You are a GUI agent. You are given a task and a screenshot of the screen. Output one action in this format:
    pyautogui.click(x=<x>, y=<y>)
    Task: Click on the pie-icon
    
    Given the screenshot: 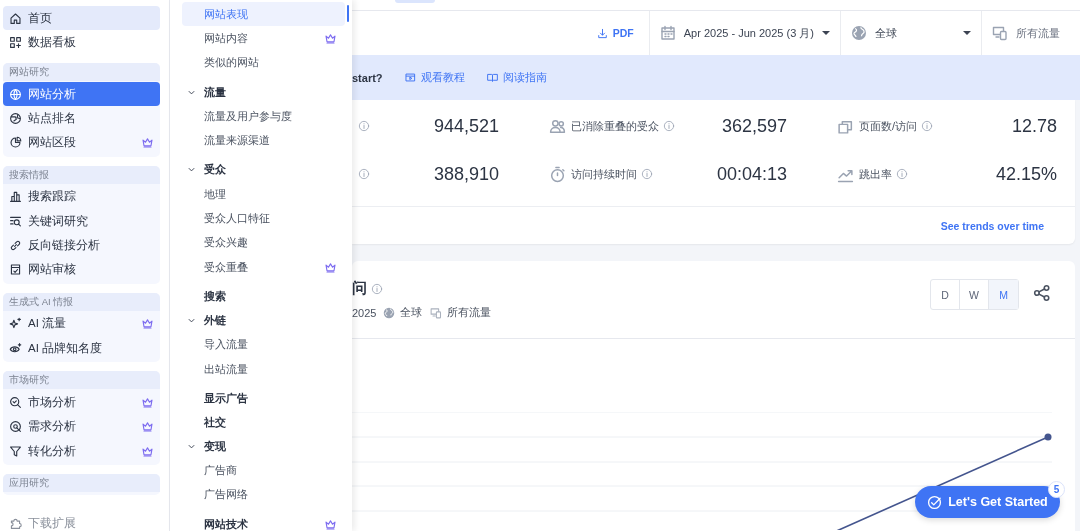 What is the action you would take?
    pyautogui.click(x=15, y=143)
    